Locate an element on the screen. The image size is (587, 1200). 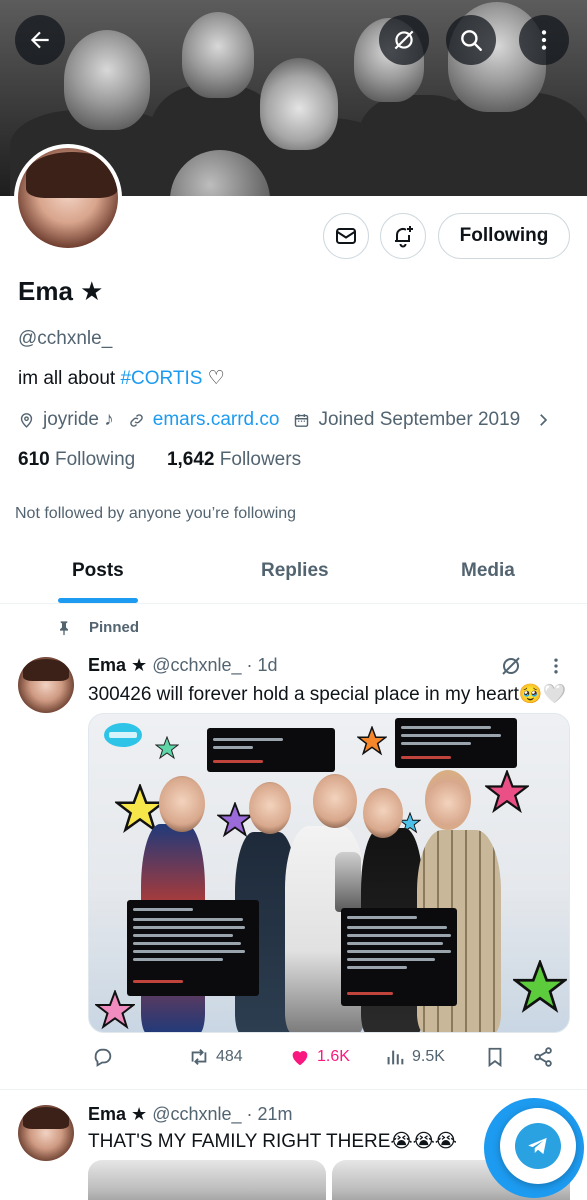
search-button is located at coordinates (471, 40).